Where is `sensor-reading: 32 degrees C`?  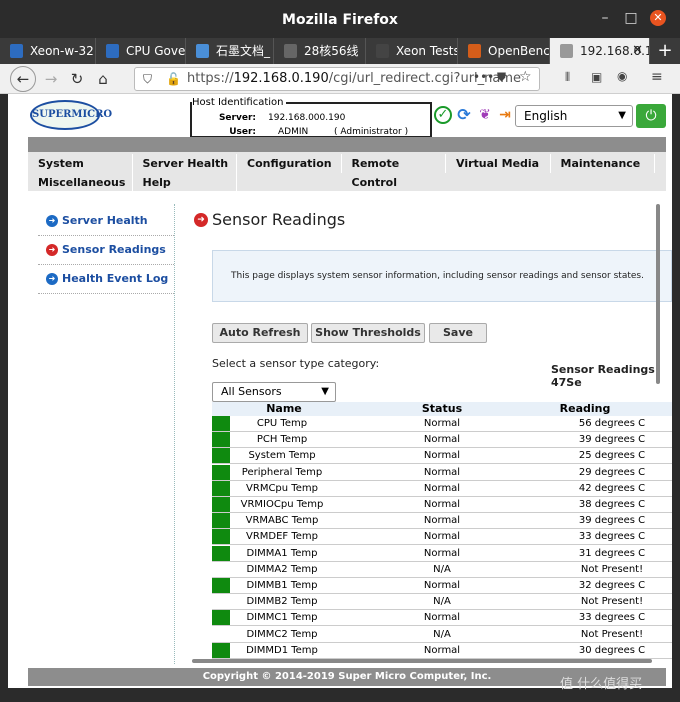
sensor-reading: 32 degrees C is located at coordinates (612, 585).